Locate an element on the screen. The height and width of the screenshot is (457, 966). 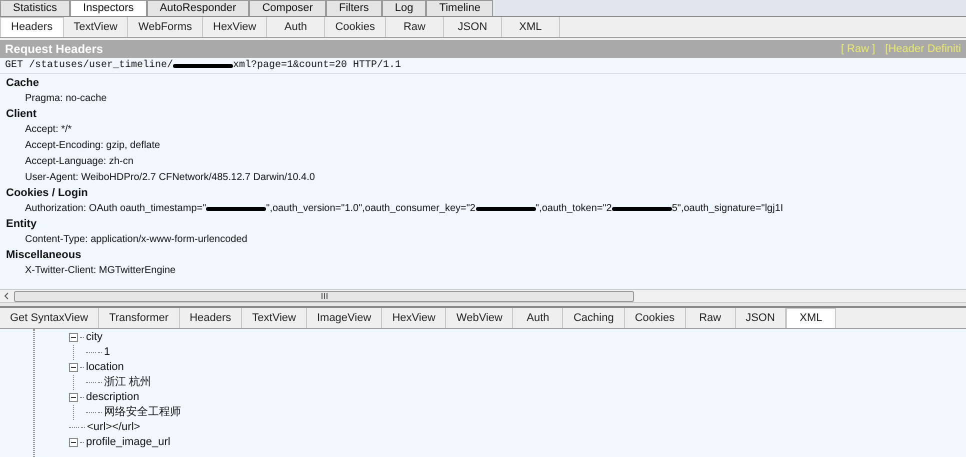
tree-node-label: description is located at coordinates (113, 397).